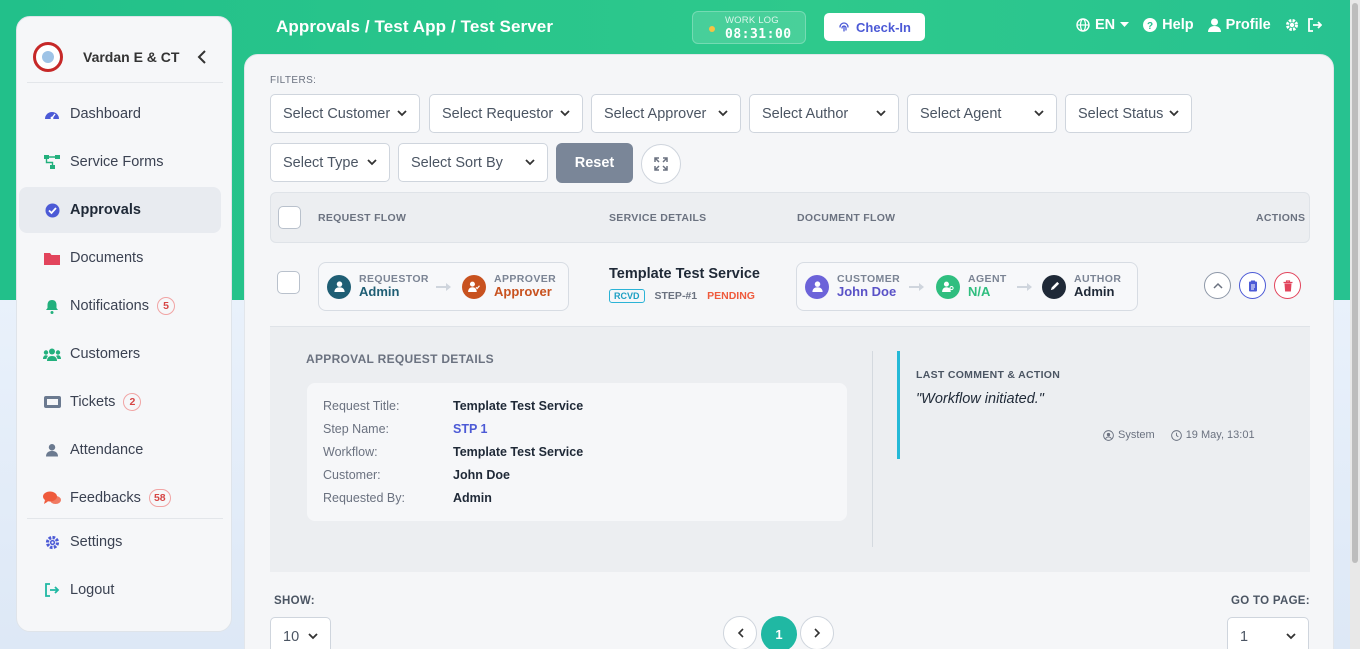  I want to click on sidebar-item-notifications: Notifications 5, so click(120, 306).